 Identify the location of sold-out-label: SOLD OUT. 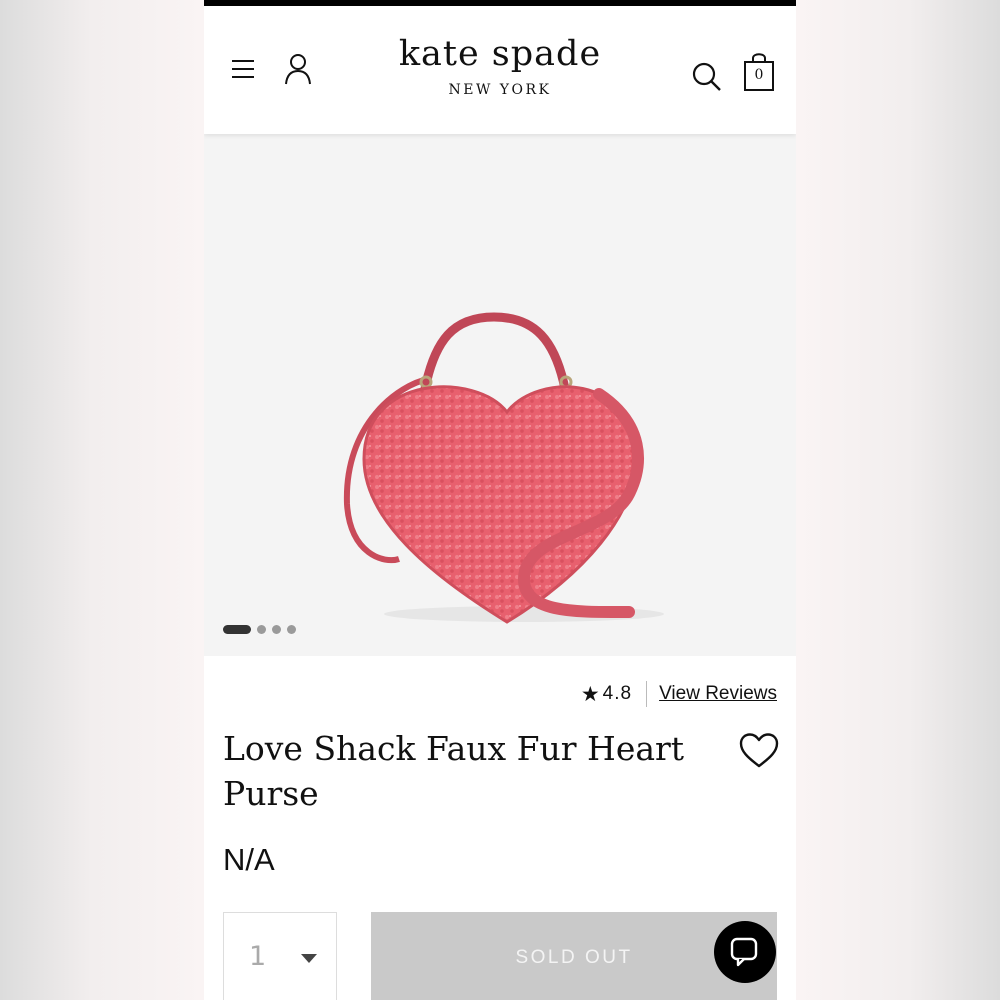
(574, 957).